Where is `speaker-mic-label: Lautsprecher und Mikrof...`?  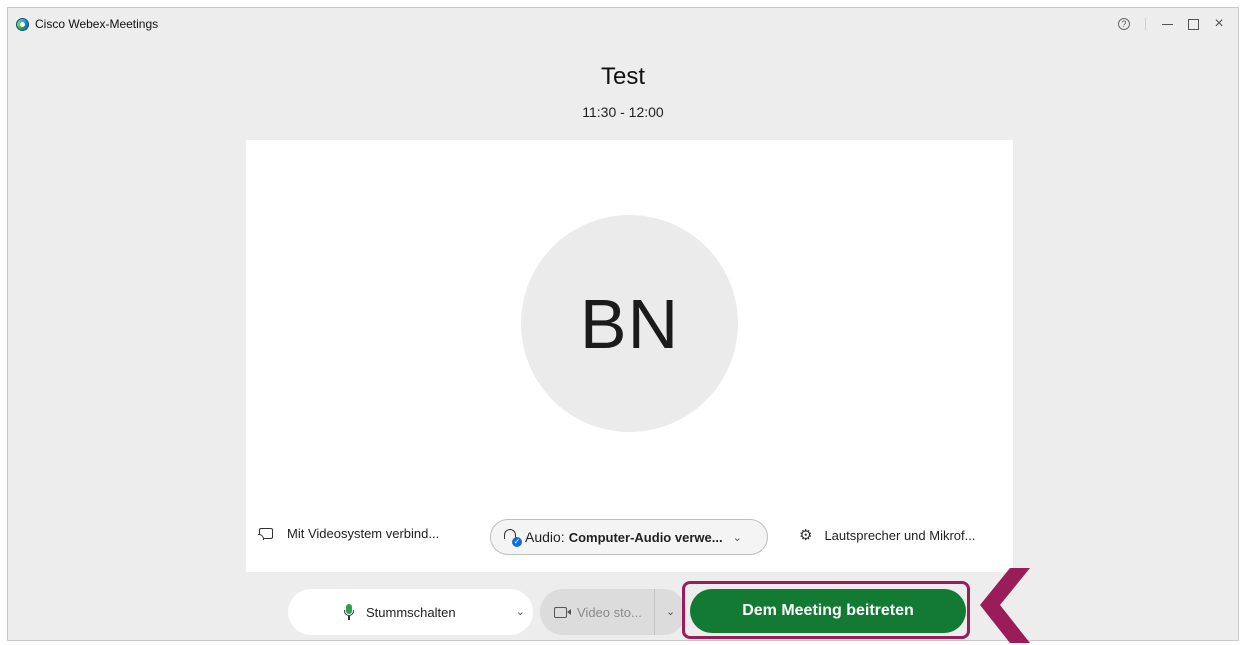 speaker-mic-label: Lautsprecher und Mikrof... is located at coordinates (900, 535).